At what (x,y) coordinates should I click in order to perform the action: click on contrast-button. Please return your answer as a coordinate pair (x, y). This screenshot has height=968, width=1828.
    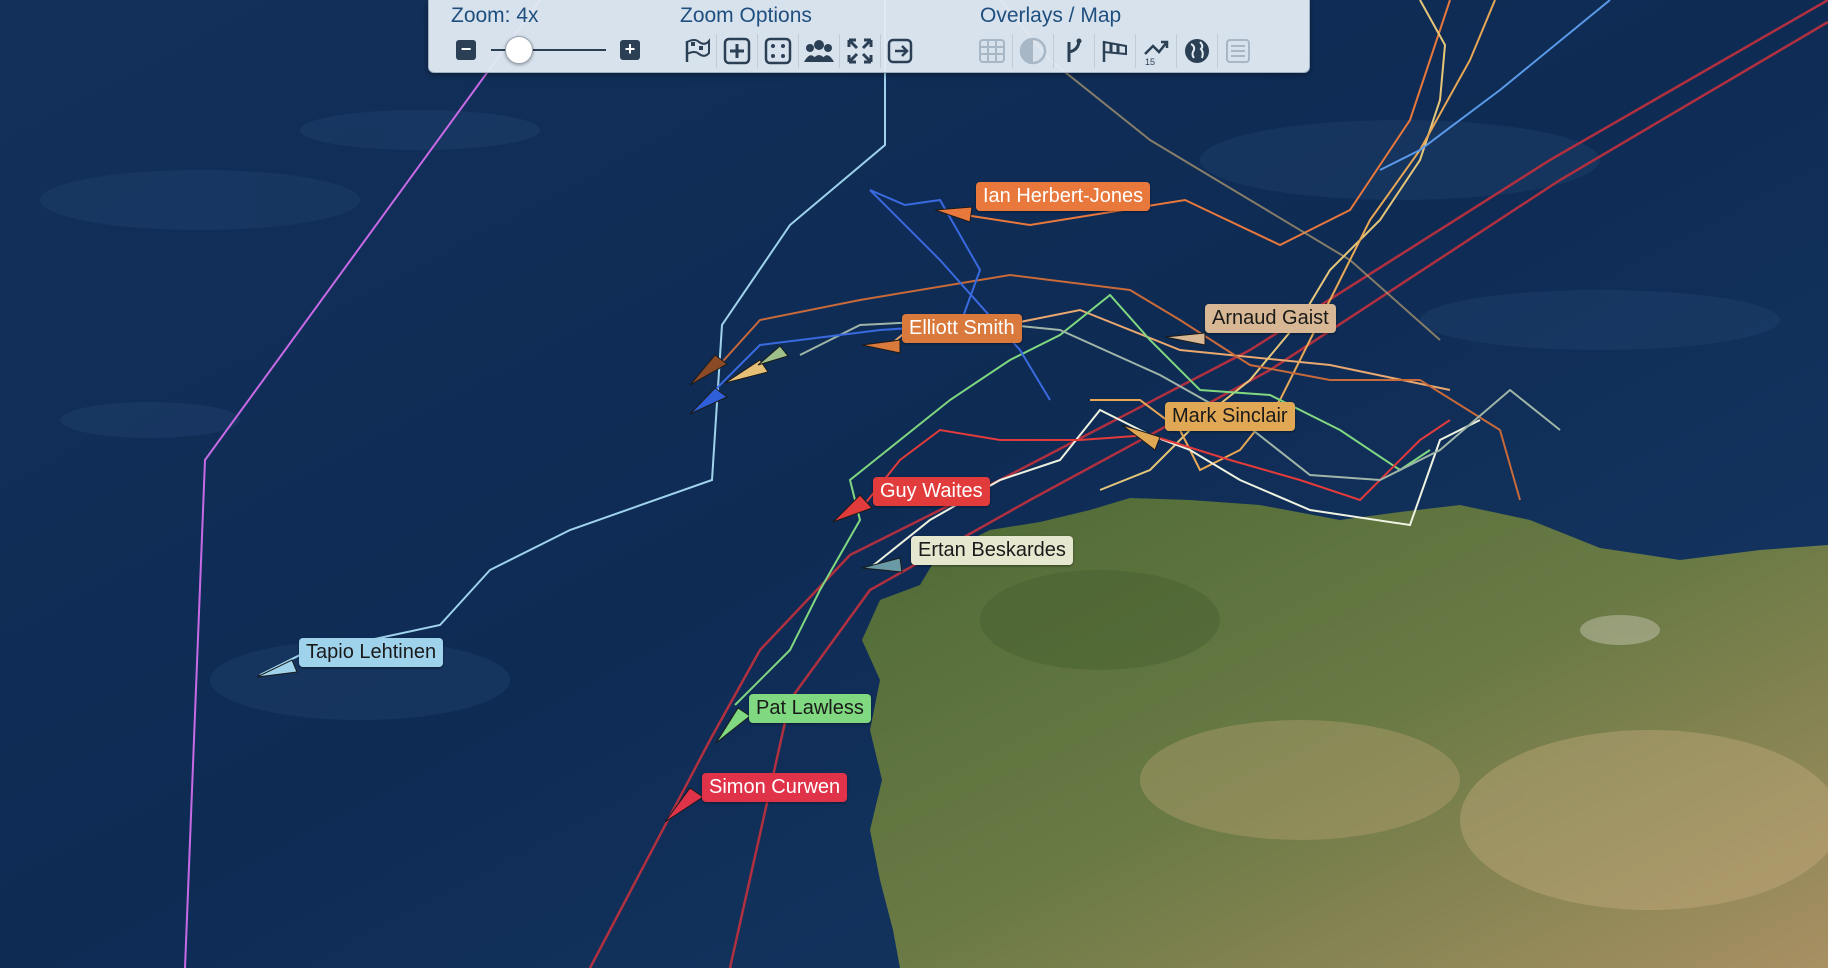
    Looking at the image, I should click on (1033, 51).